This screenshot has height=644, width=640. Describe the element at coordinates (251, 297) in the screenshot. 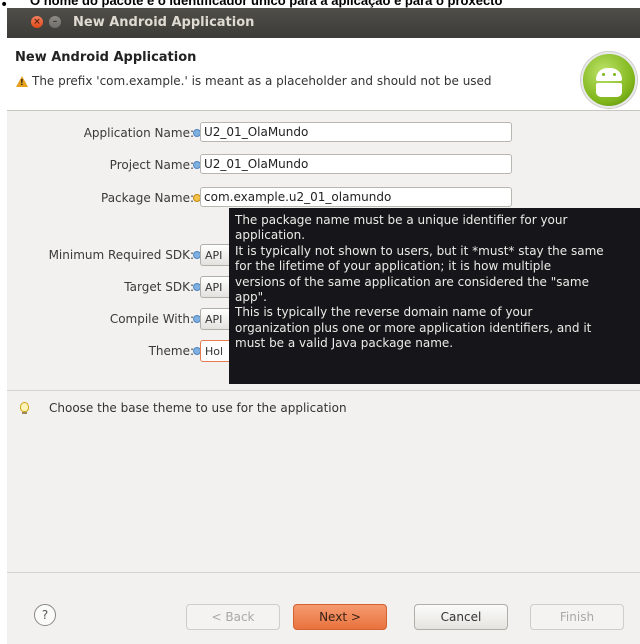

I see `tooltip-line: app".` at that location.